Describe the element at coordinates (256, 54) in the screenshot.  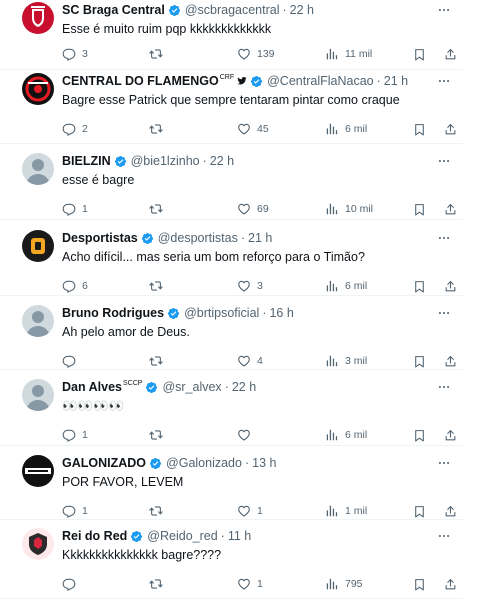
I see `like-button: 139` at that location.